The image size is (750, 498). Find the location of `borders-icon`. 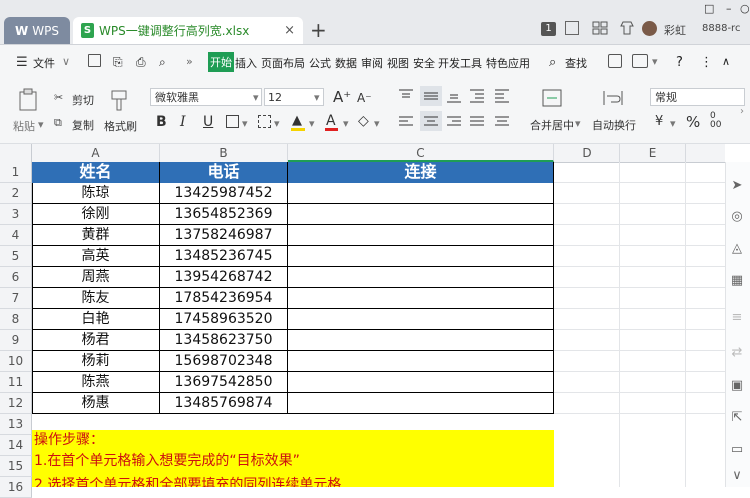

borders-icon is located at coordinates (232, 121).